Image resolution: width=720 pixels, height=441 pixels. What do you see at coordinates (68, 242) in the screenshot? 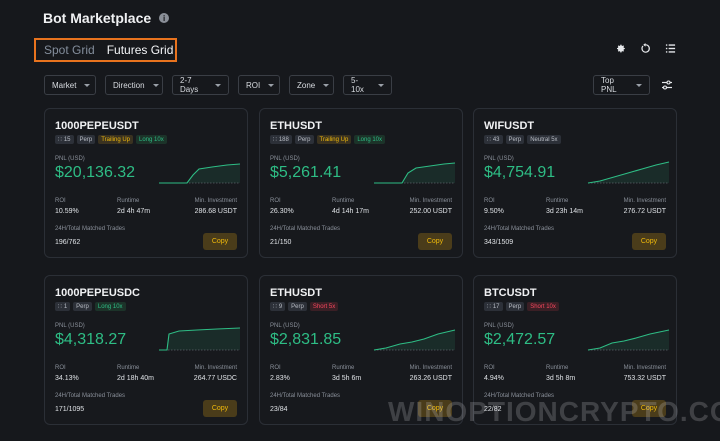
I see `trades-value: 196/762` at bounding box center [68, 242].